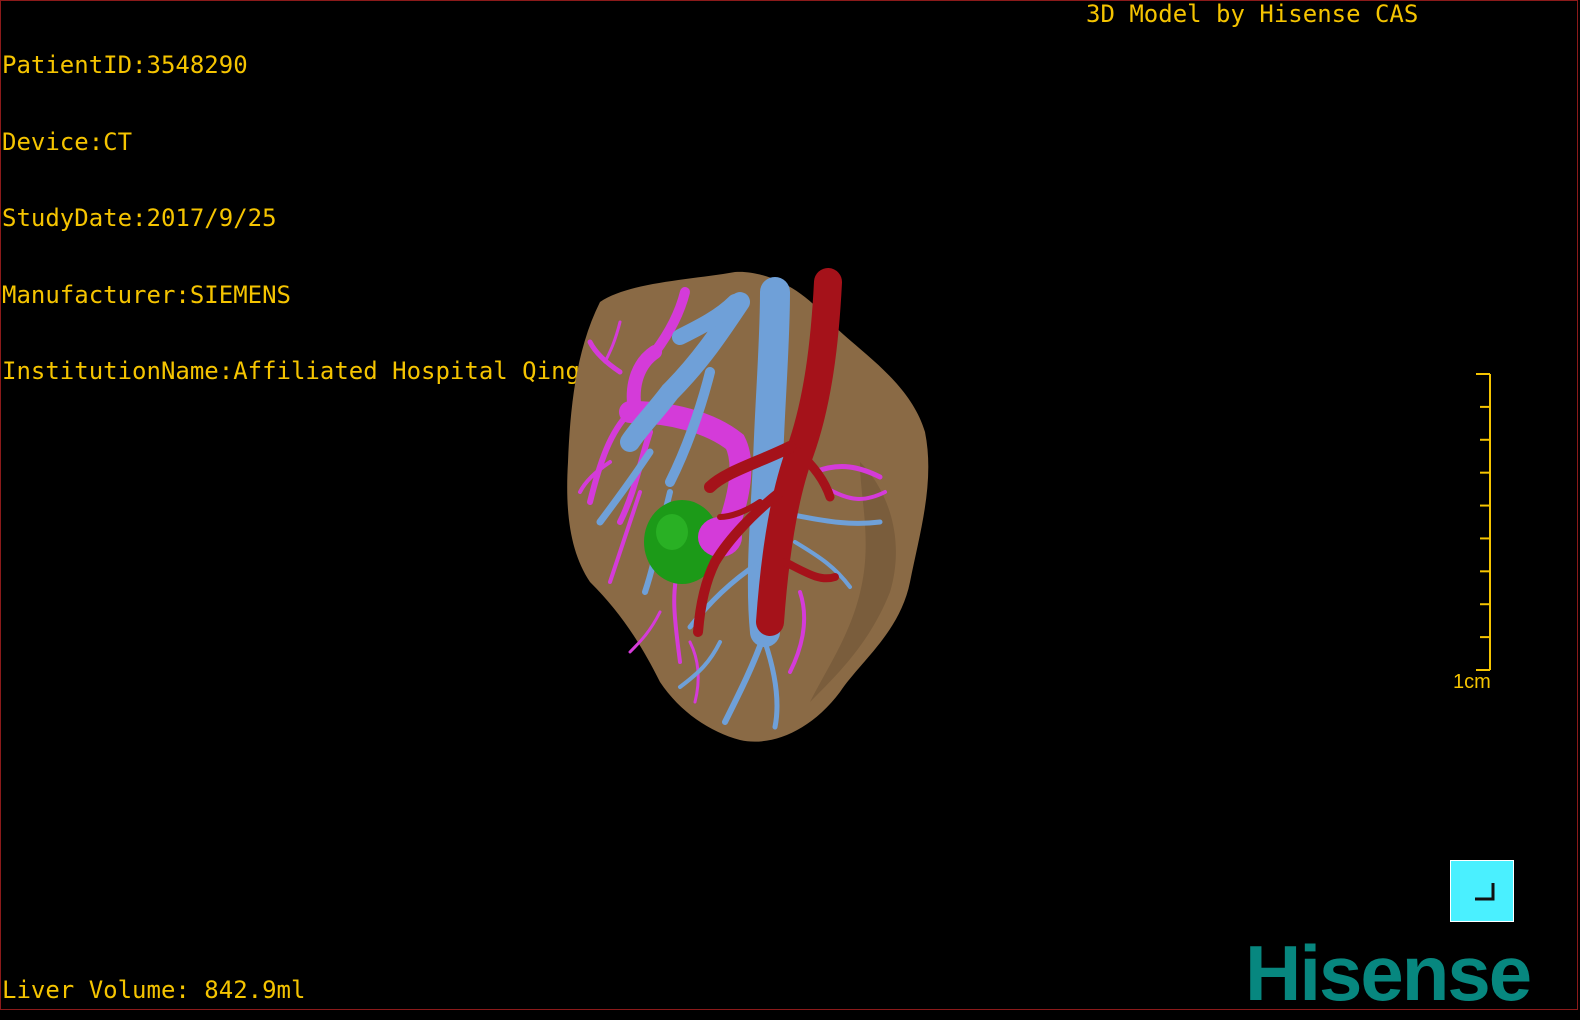  What do you see at coordinates (125, 65) in the screenshot?
I see `patient-id-text: PatientID:3548290` at bounding box center [125, 65].